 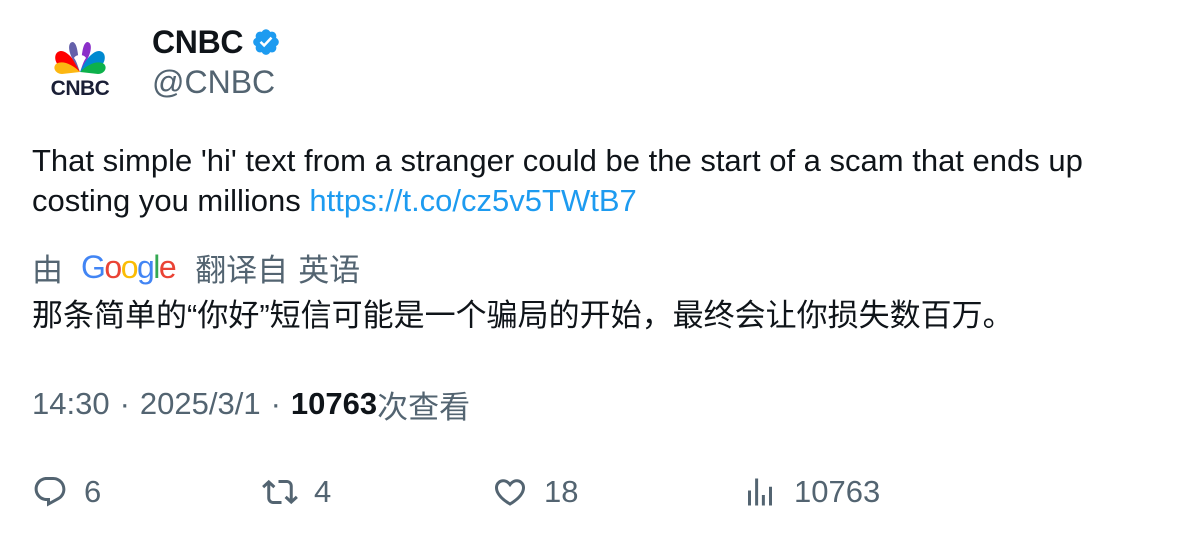 I want to click on source-language: 英语, so click(x=329, y=270).